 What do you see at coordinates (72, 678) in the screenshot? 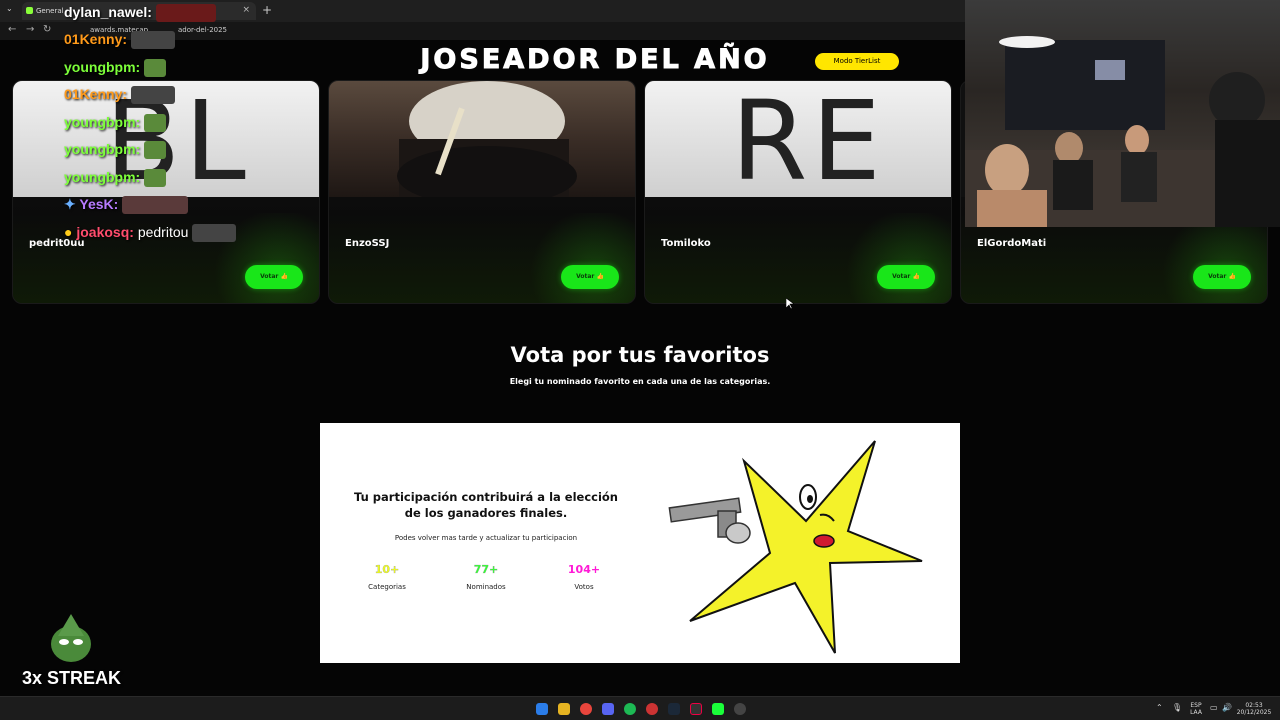
I see `streak-label: 3x STREAK` at bounding box center [72, 678].